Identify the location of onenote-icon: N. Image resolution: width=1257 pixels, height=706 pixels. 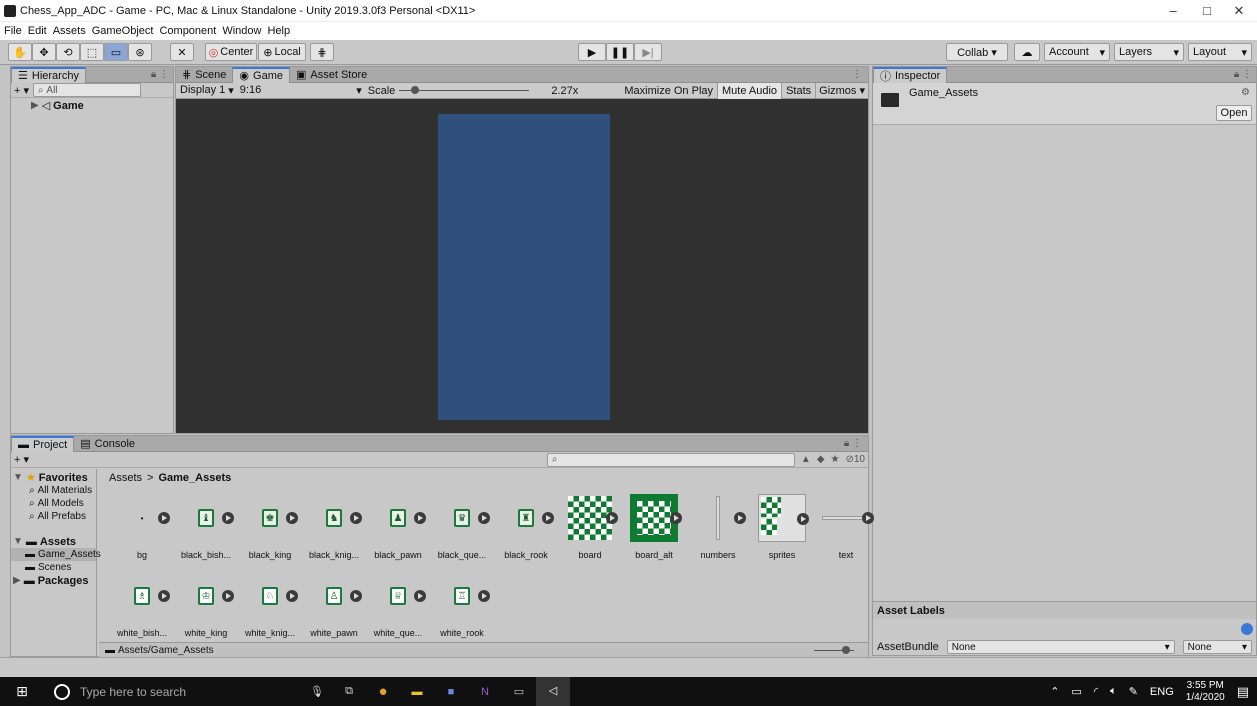
(485, 692).